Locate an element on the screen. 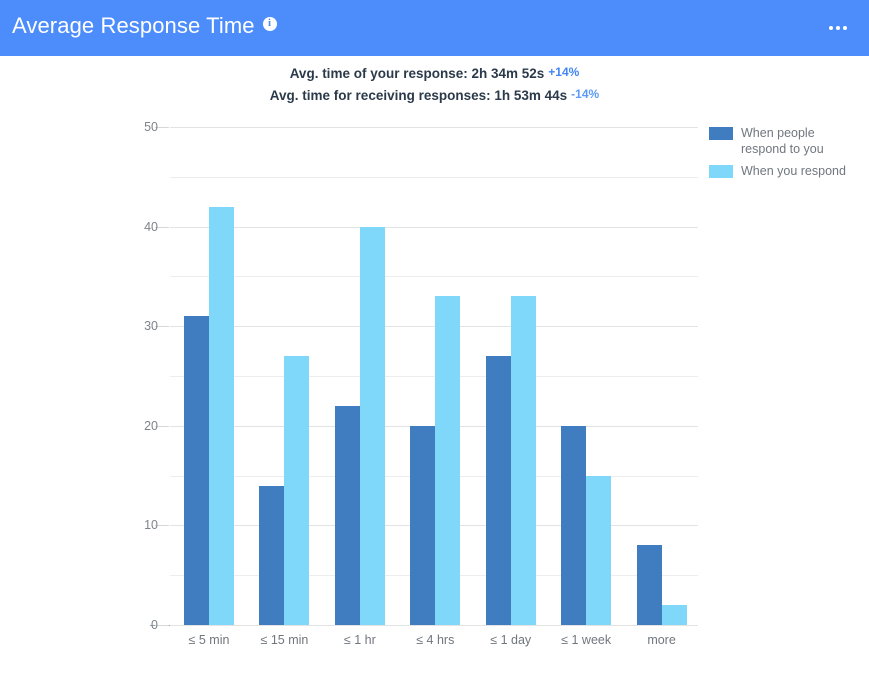 This screenshot has height=680, width=869. x-axis-tick-label: ≤ 1 week is located at coordinates (586, 640).